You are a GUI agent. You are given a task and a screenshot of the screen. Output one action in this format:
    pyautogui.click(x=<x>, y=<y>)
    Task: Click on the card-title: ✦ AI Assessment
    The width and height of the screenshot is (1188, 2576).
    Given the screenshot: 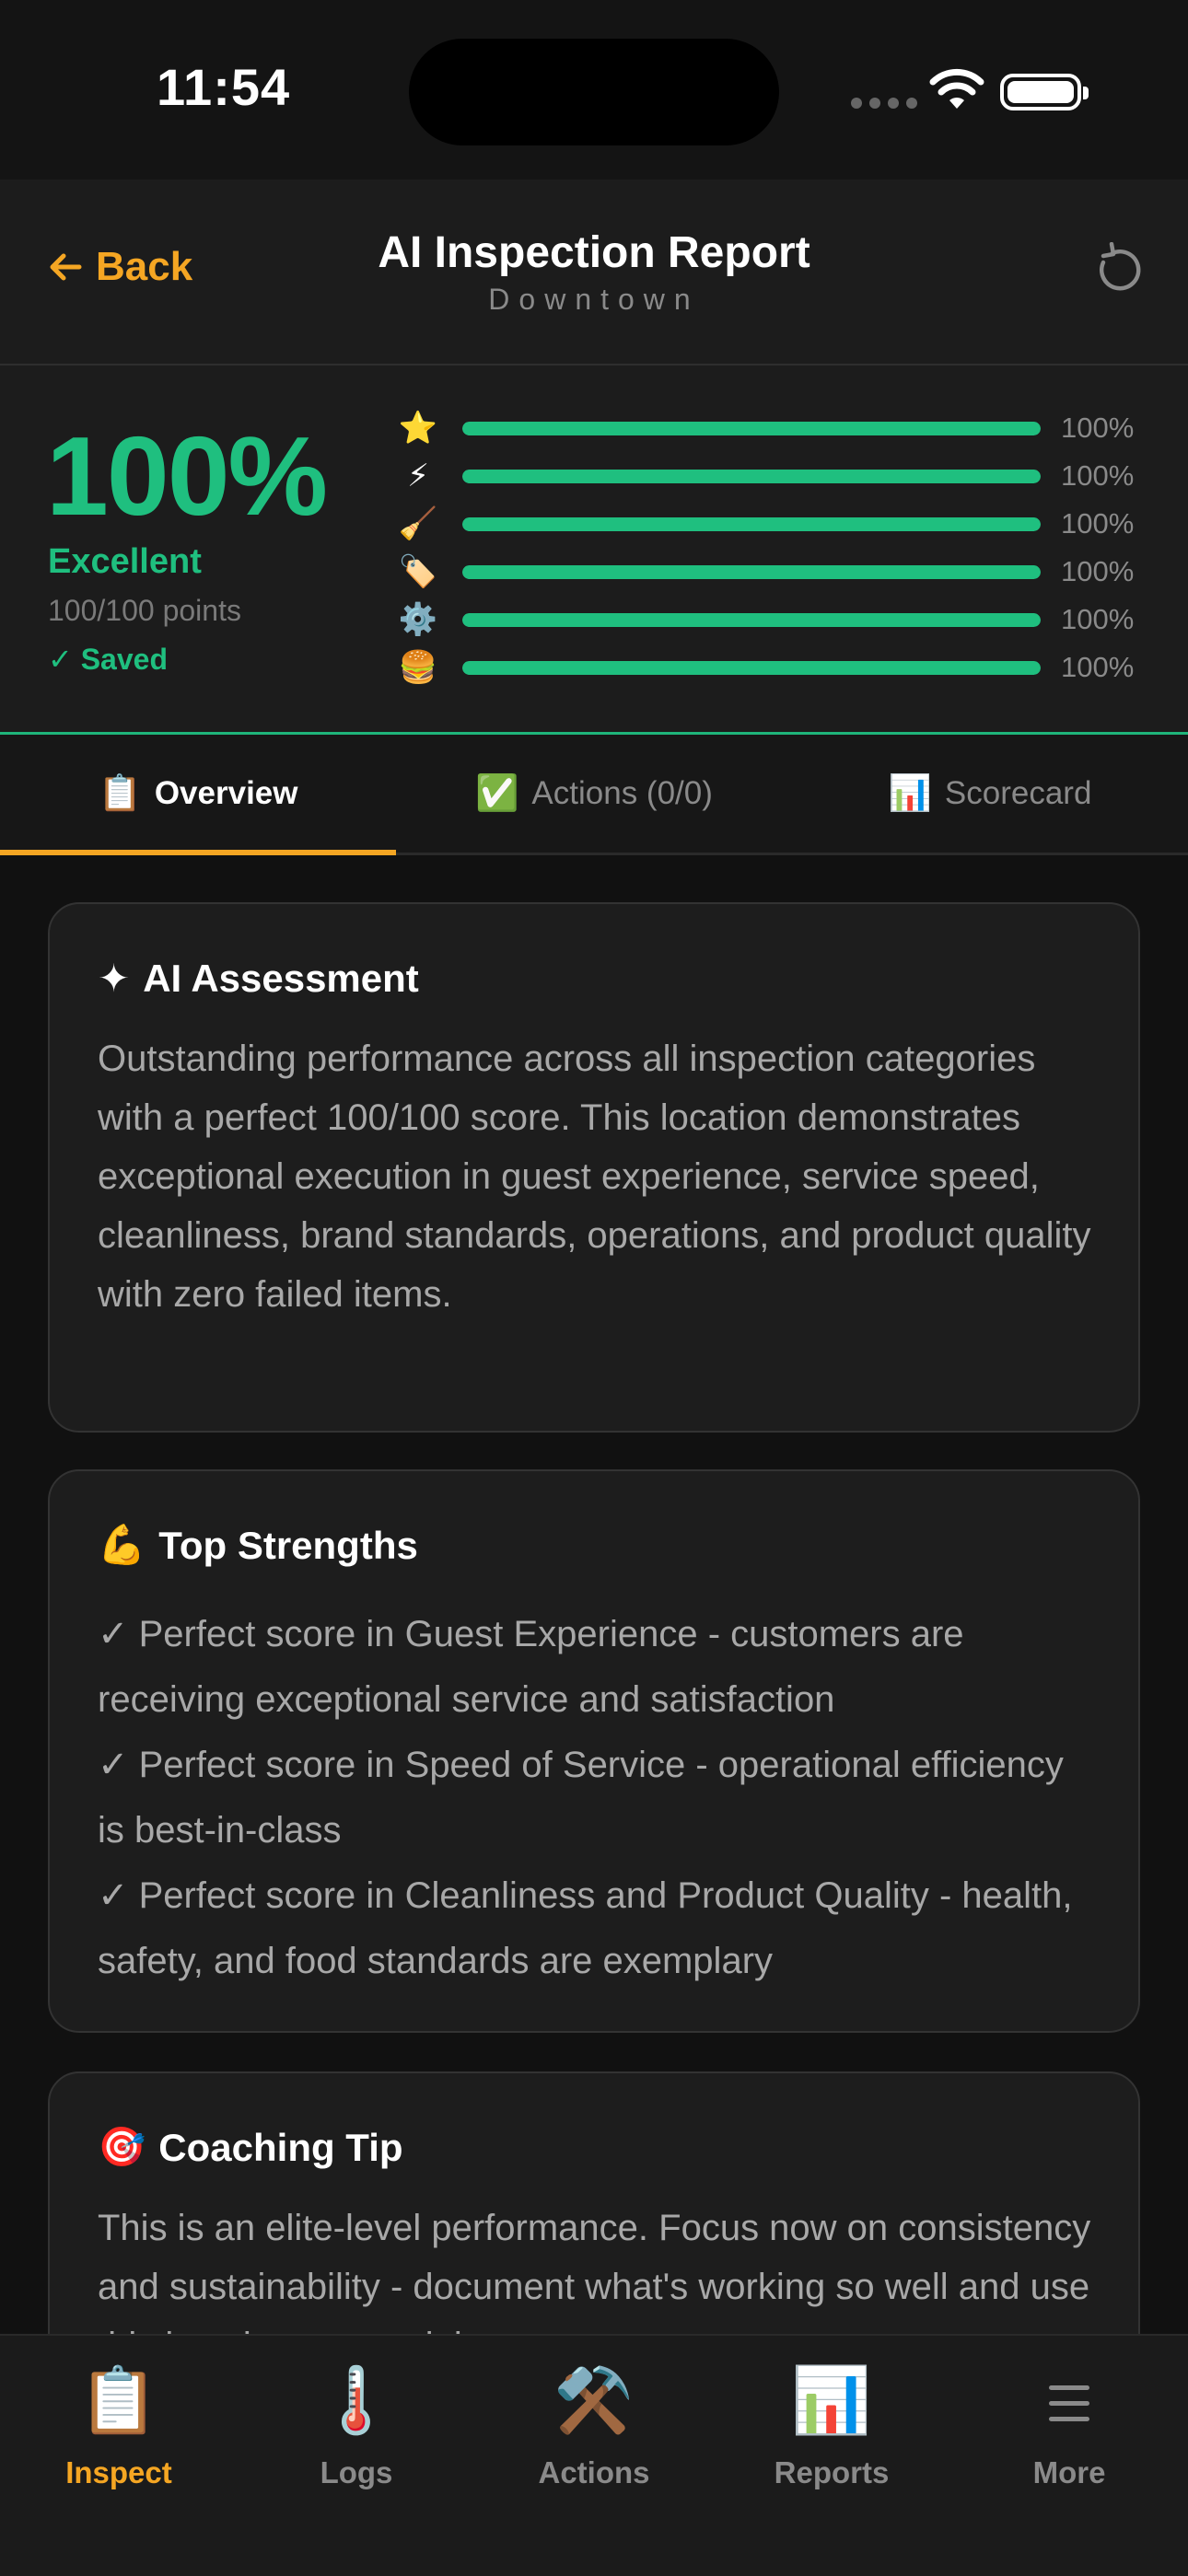 What is the action you would take?
    pyautogui.click(x=258, y=978)
    